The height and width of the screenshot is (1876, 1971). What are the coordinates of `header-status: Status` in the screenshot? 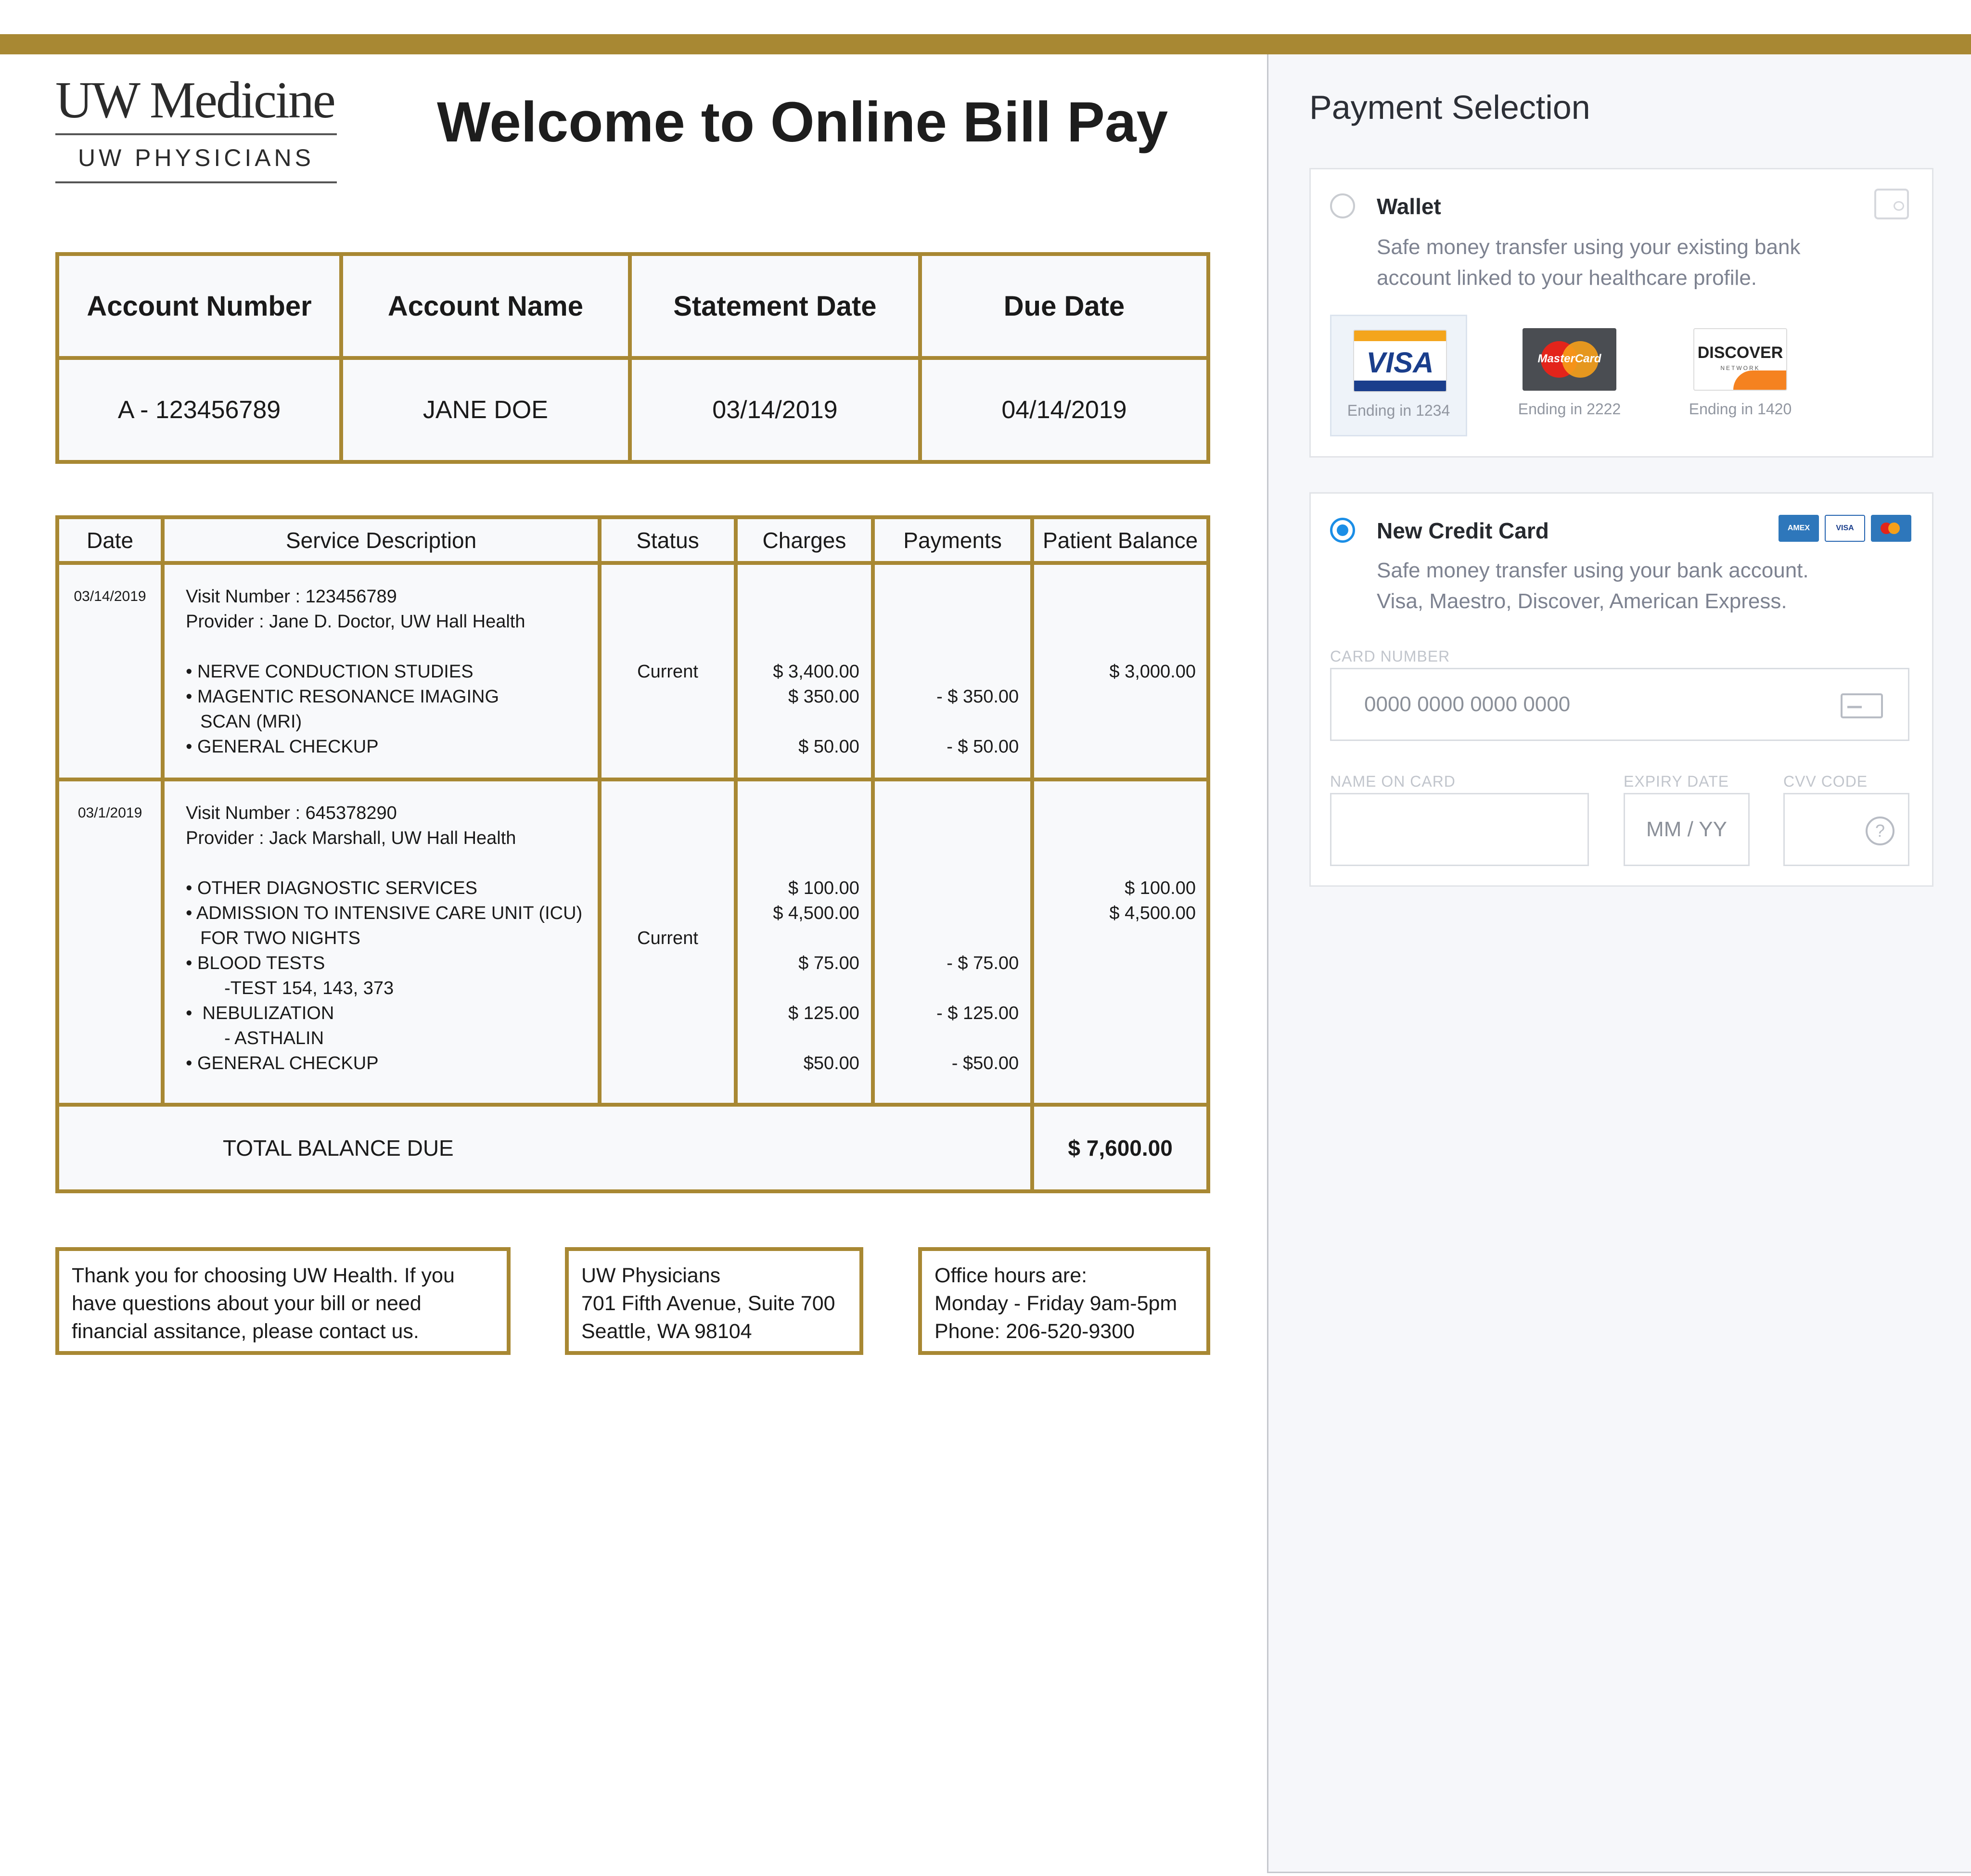 It's located at (668, 540).